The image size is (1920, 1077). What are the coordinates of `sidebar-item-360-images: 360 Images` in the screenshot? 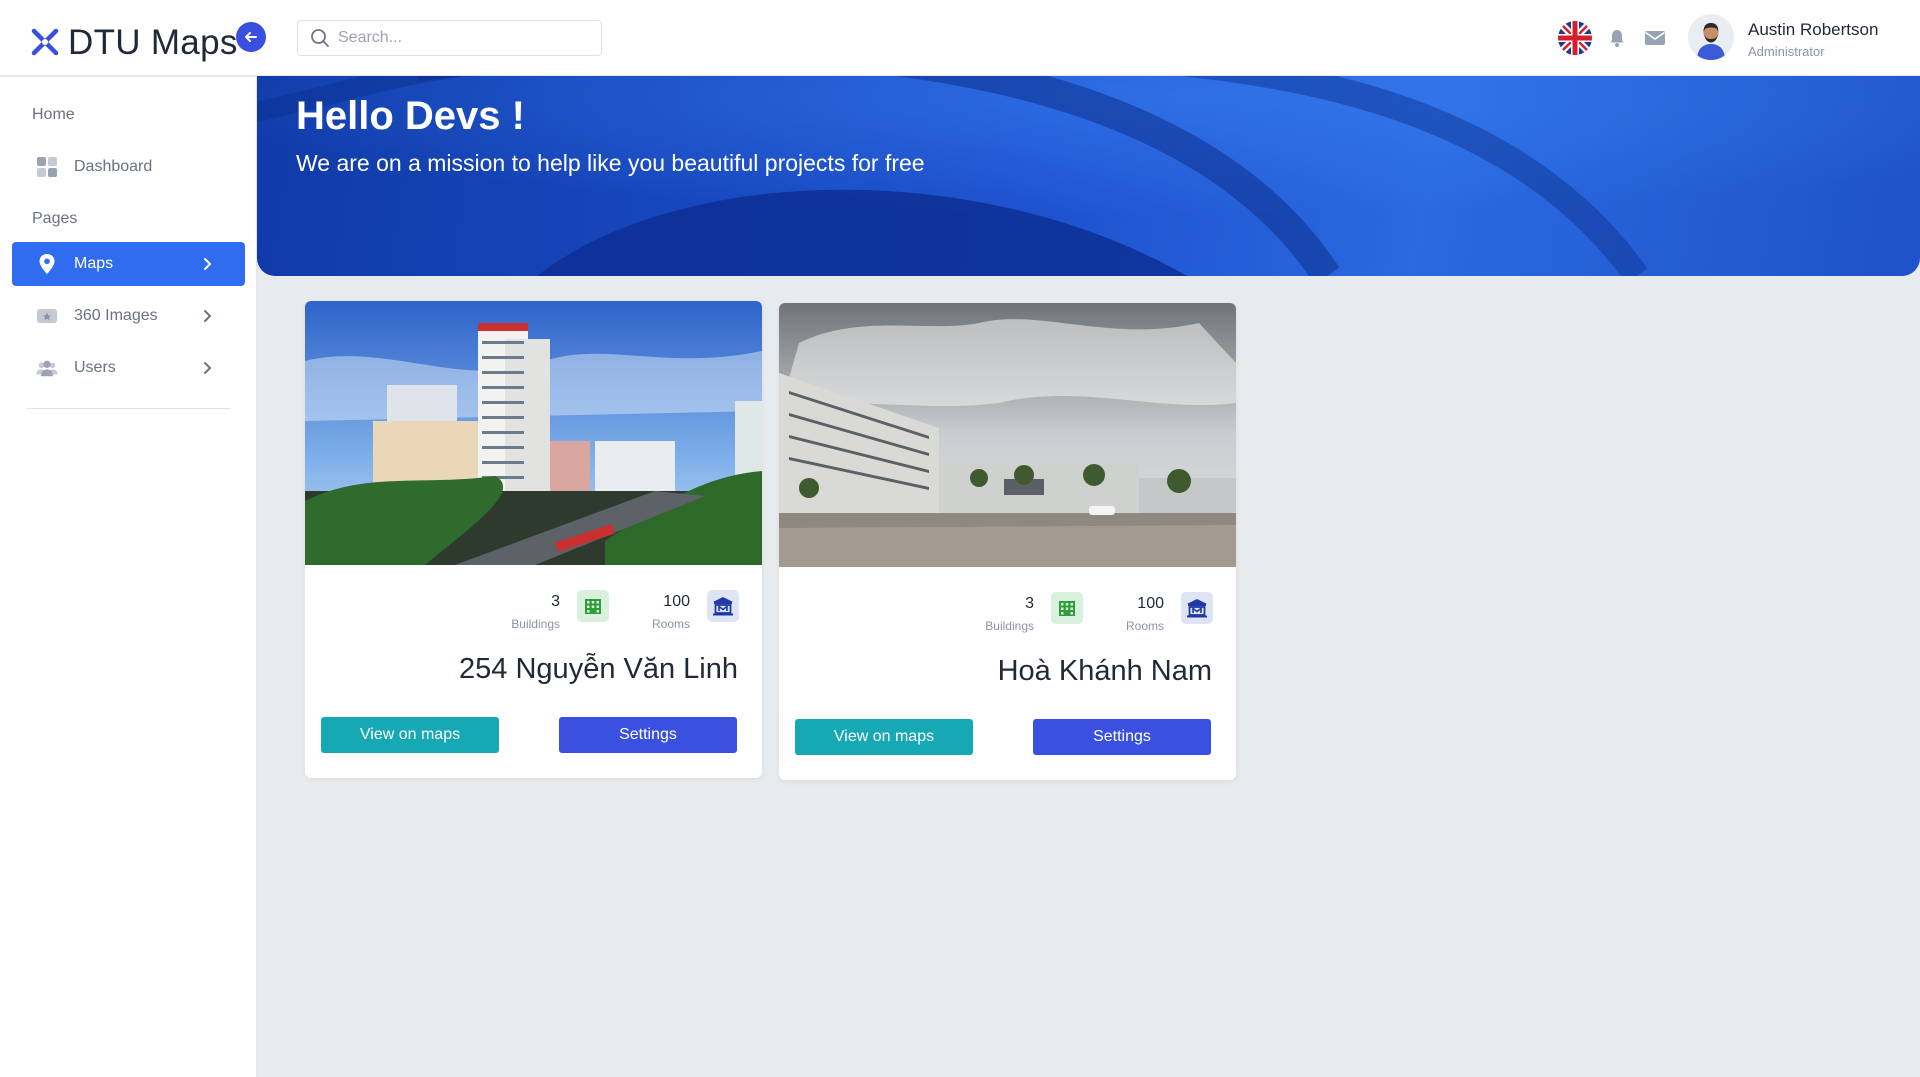 It's located at (128, 316).